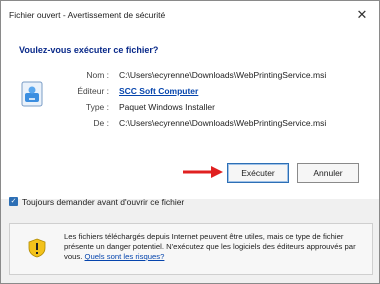  Describe the element at coordinates (328, 173) in the screenshot. I see `cancel-button: Annuler` at that location.